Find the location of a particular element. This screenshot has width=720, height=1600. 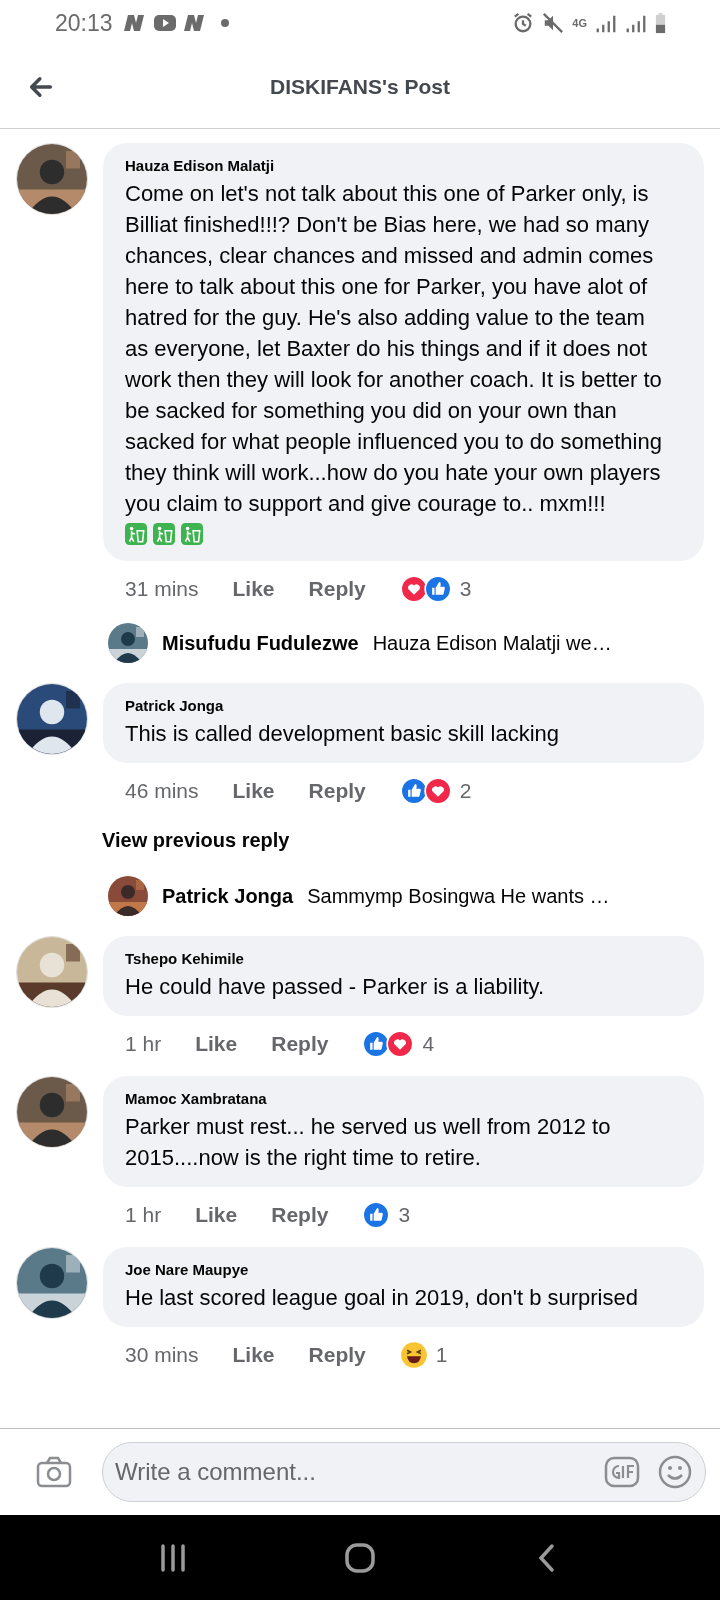

mute-icon is located at coordinates (553, 23).